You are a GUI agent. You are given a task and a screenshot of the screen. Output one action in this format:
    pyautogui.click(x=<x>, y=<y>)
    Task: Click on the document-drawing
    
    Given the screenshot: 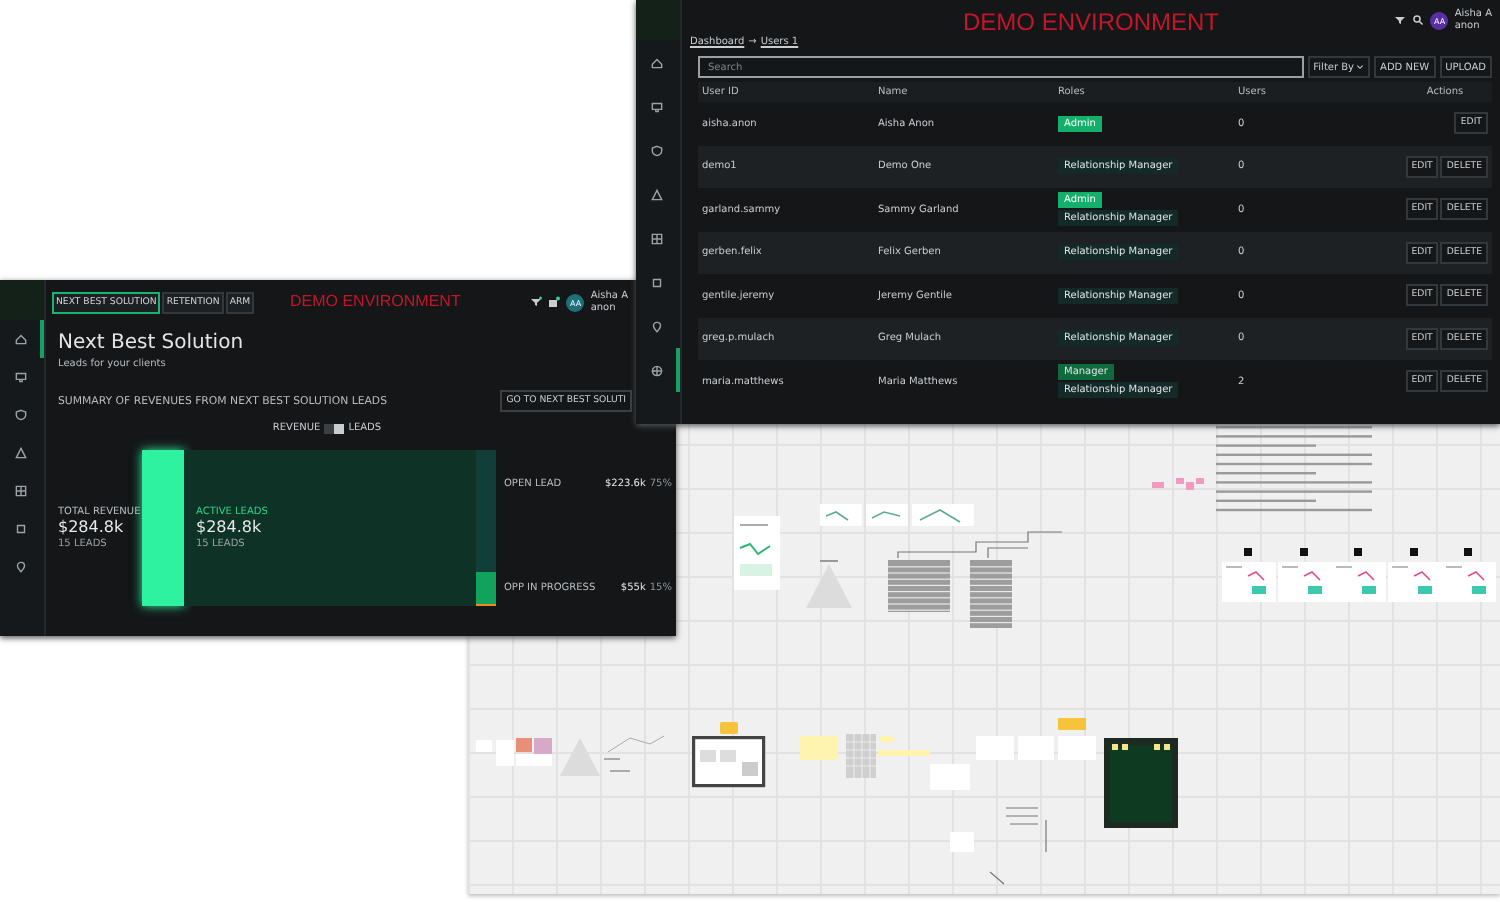 What is the action you would take?
    pyautogui.click(x=757, y=553)
    